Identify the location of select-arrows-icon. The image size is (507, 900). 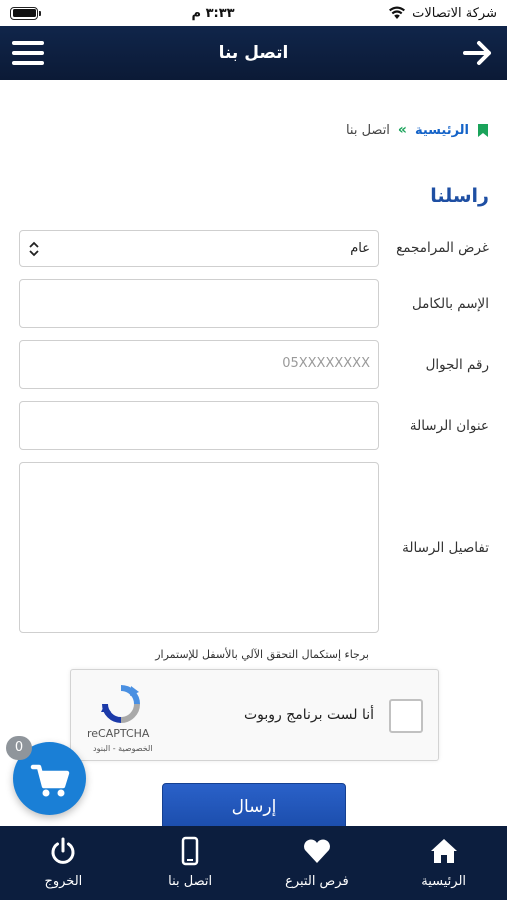
(34, 249).